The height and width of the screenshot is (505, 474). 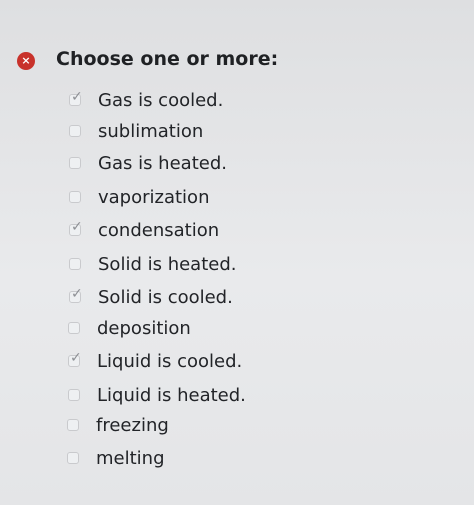 What do you see at coordinates (132, 425) in the screenshot?
I see `option-label: freezing` at bounding box center [132, 425].